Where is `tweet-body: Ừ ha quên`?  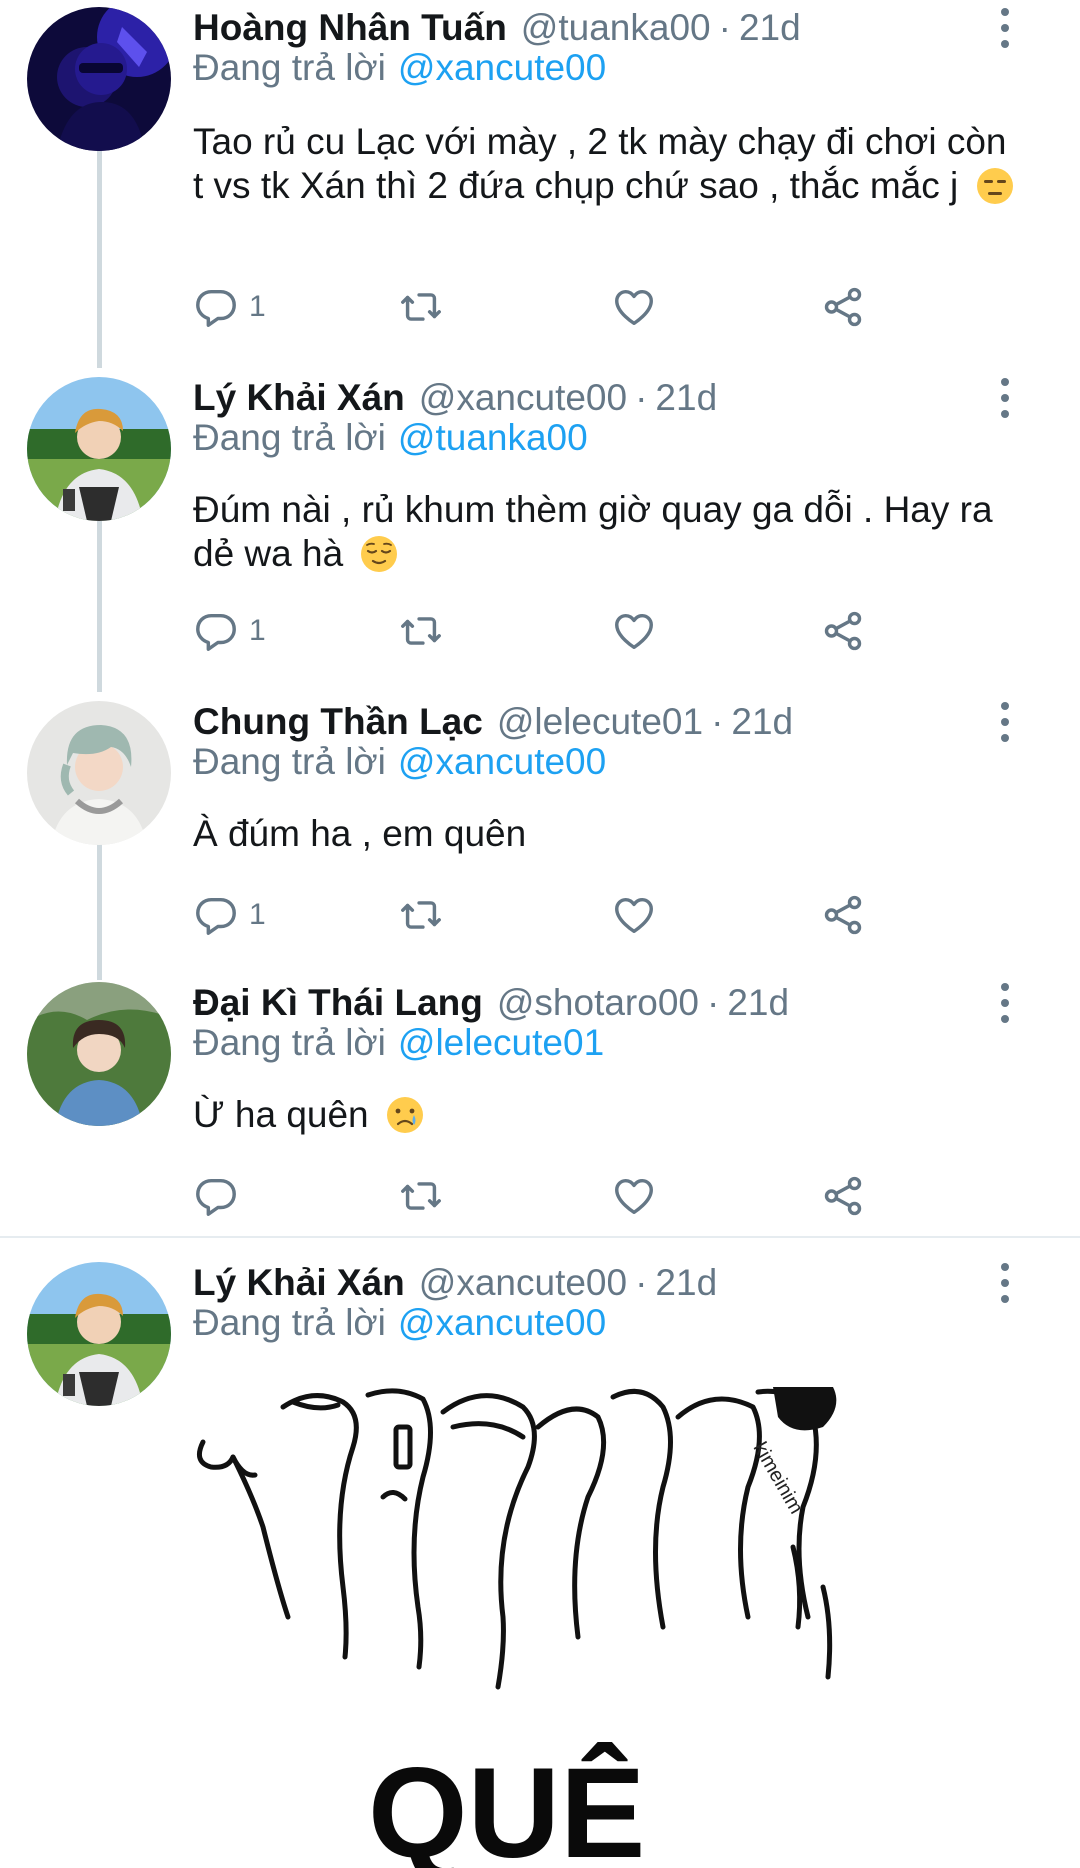 tweet-body: Ừ ha quên is located at coordinates (281, 1114).